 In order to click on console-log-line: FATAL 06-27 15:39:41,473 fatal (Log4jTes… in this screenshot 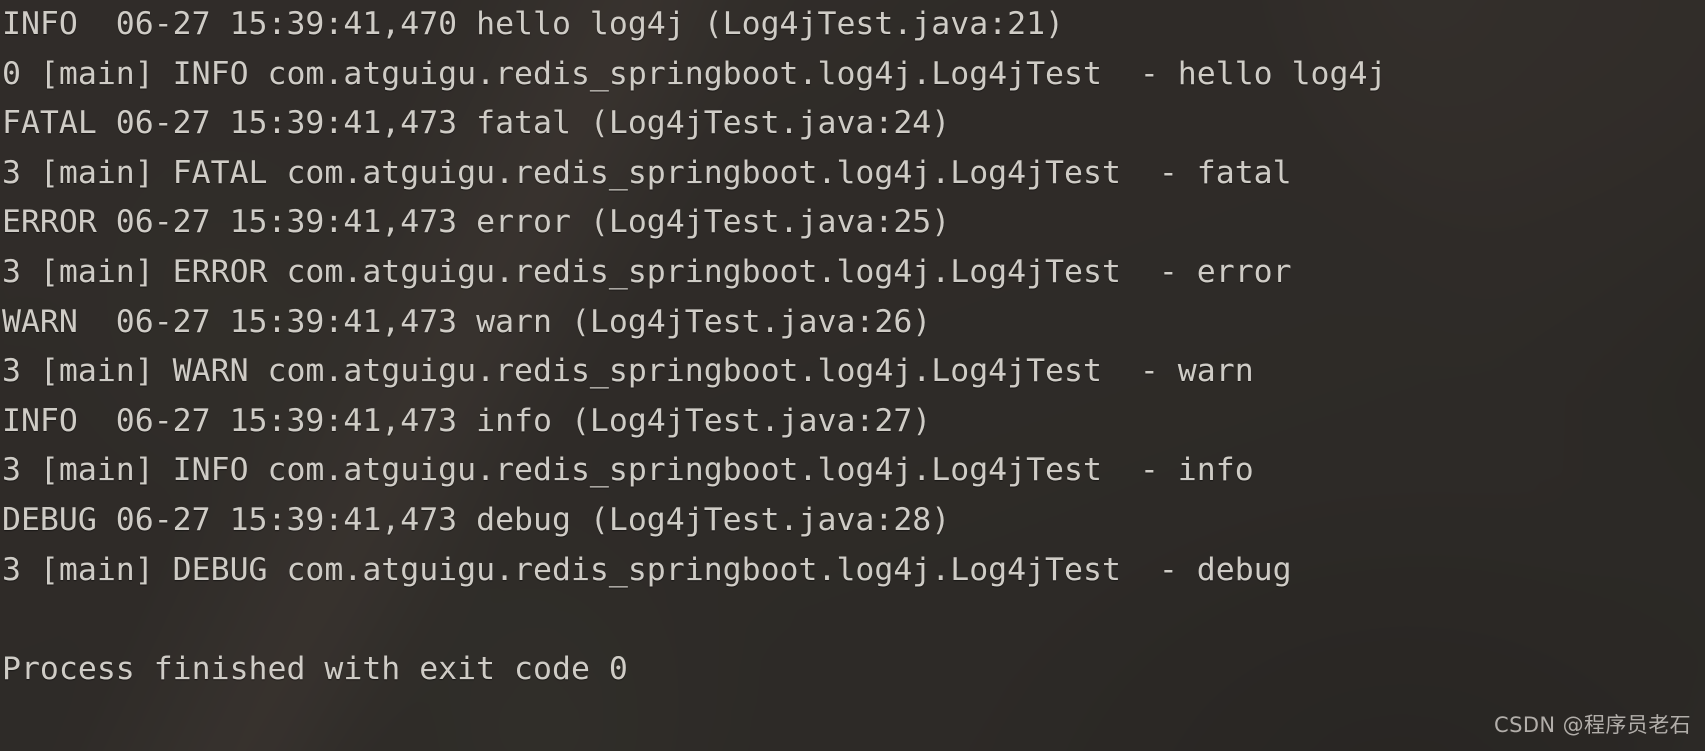, I will do `click(476, 123)`.